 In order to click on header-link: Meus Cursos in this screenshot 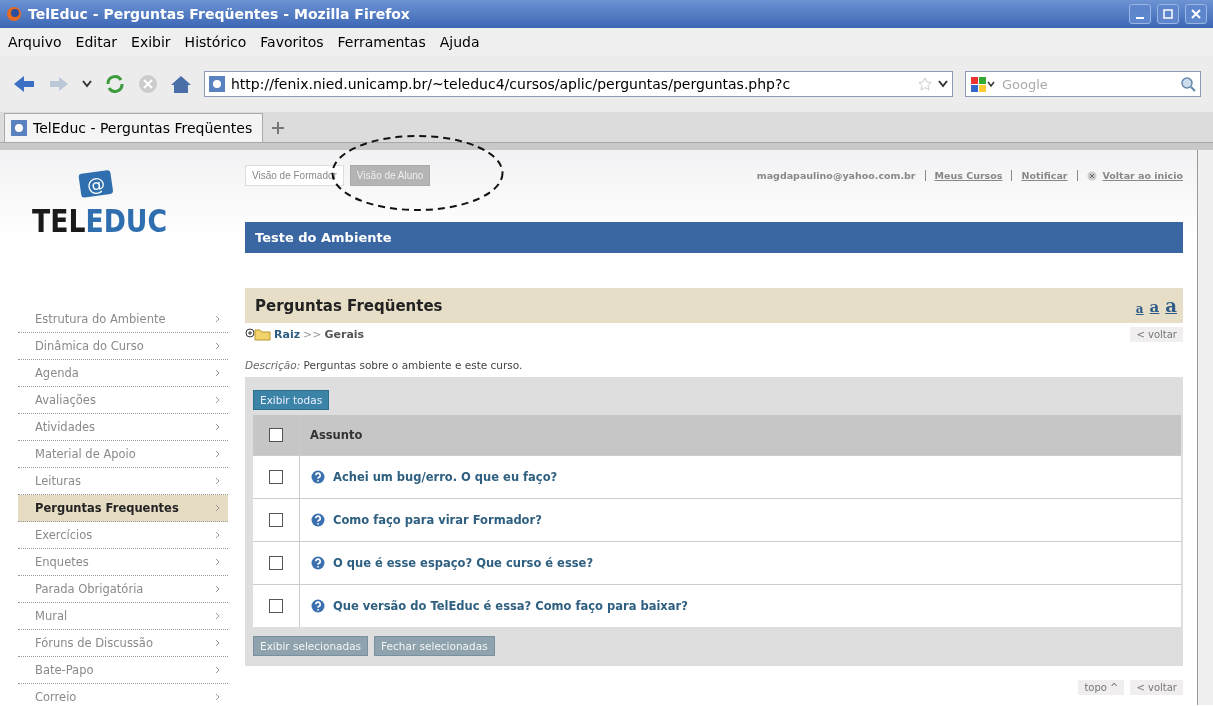, I will do `click(968, 175)`.